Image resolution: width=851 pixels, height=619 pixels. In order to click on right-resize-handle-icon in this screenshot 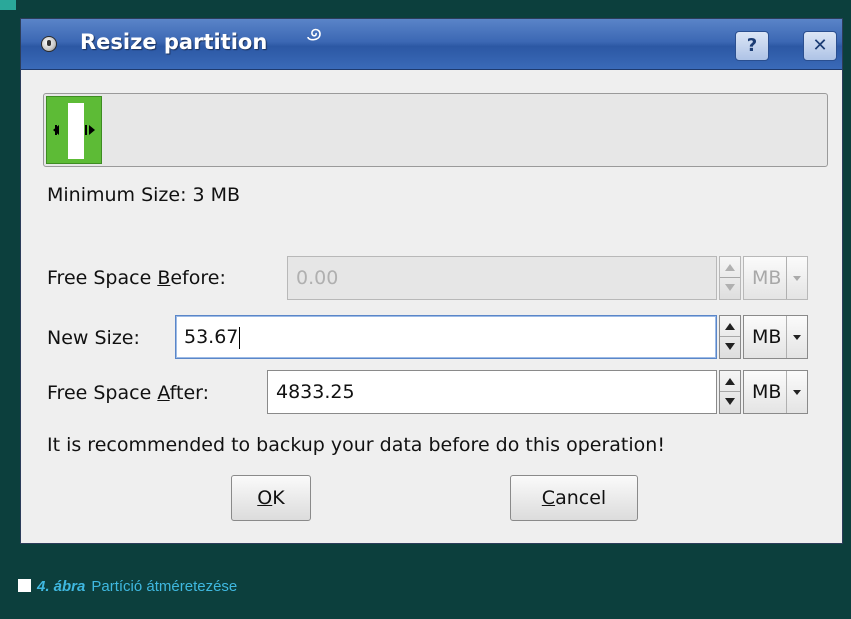, I will do `click(90, 130)`.